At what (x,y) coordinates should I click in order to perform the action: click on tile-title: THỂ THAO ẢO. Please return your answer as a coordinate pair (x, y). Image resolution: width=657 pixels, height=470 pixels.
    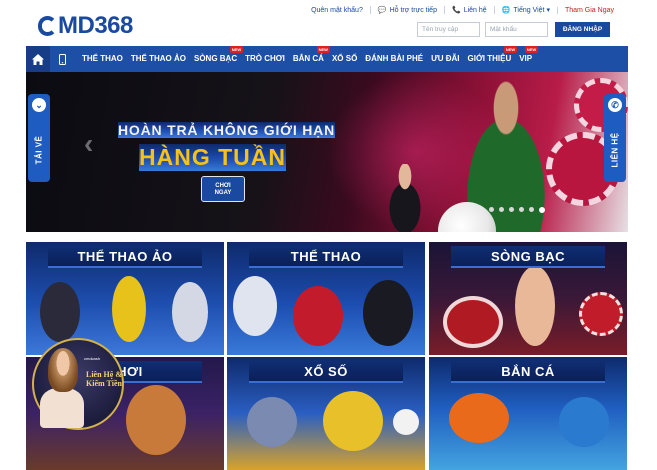
    Looking at the image, I should click on (125, 257).